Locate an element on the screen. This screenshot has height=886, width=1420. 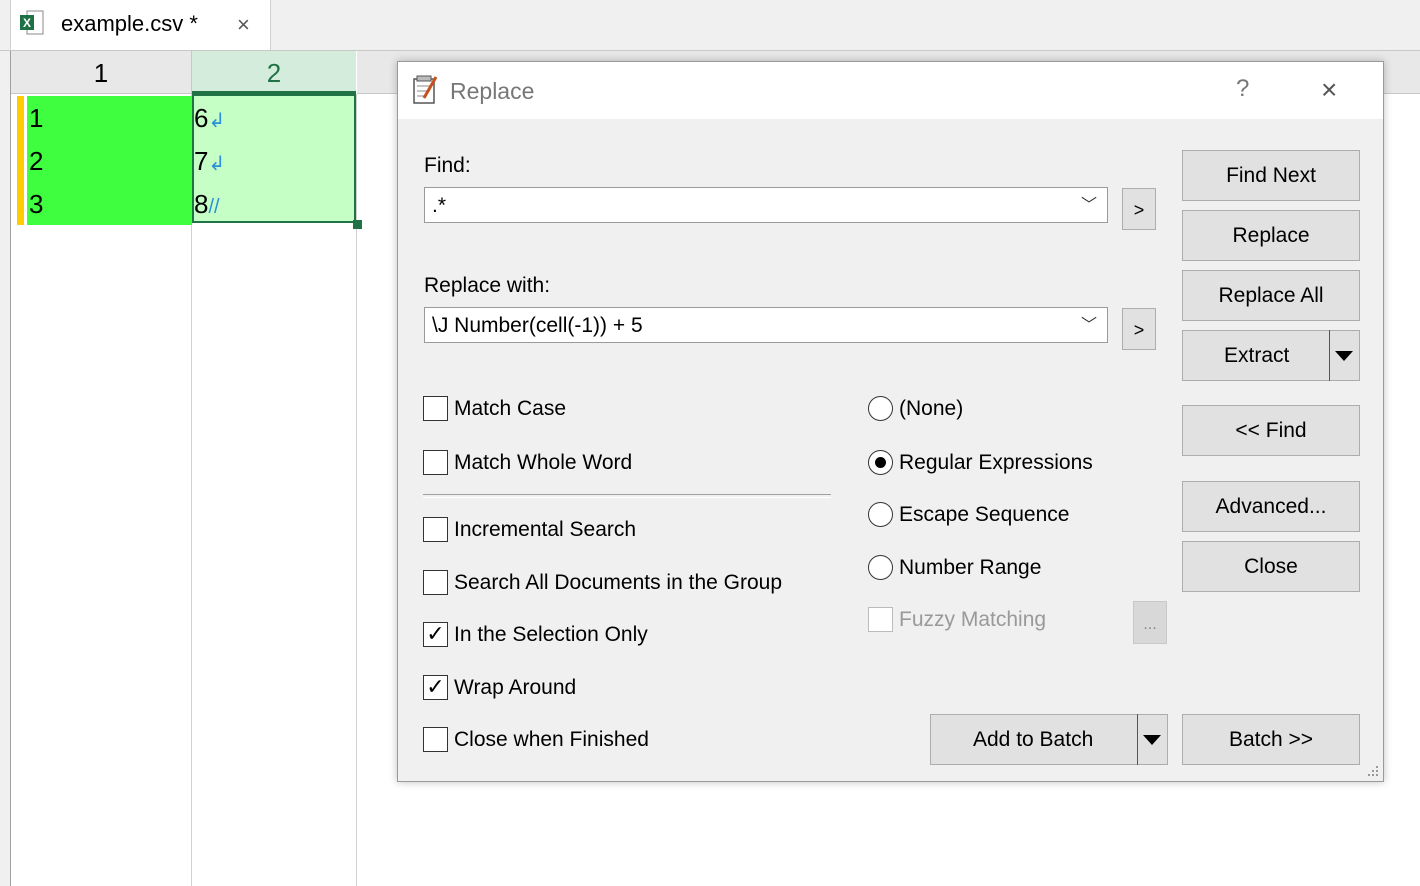
tab-title: example.csv * is located at coordinates (129, 23).